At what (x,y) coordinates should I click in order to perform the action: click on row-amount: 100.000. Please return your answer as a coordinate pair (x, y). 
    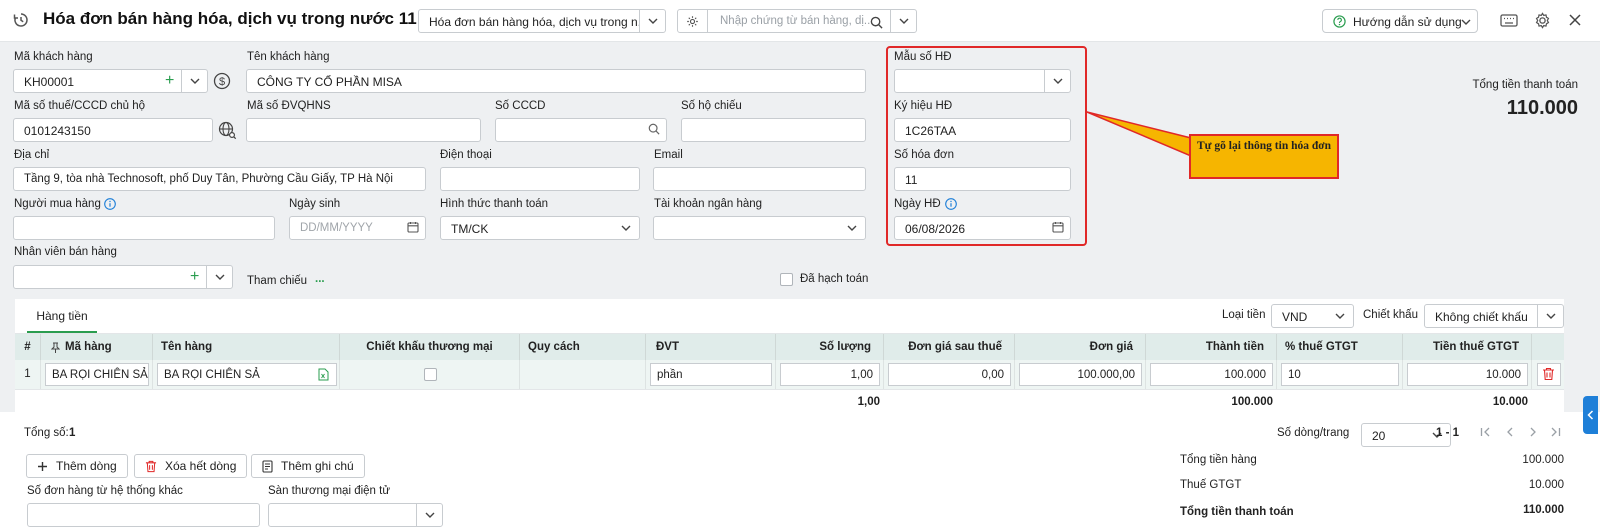
    Looking at the image, I should click on (1211, 374).